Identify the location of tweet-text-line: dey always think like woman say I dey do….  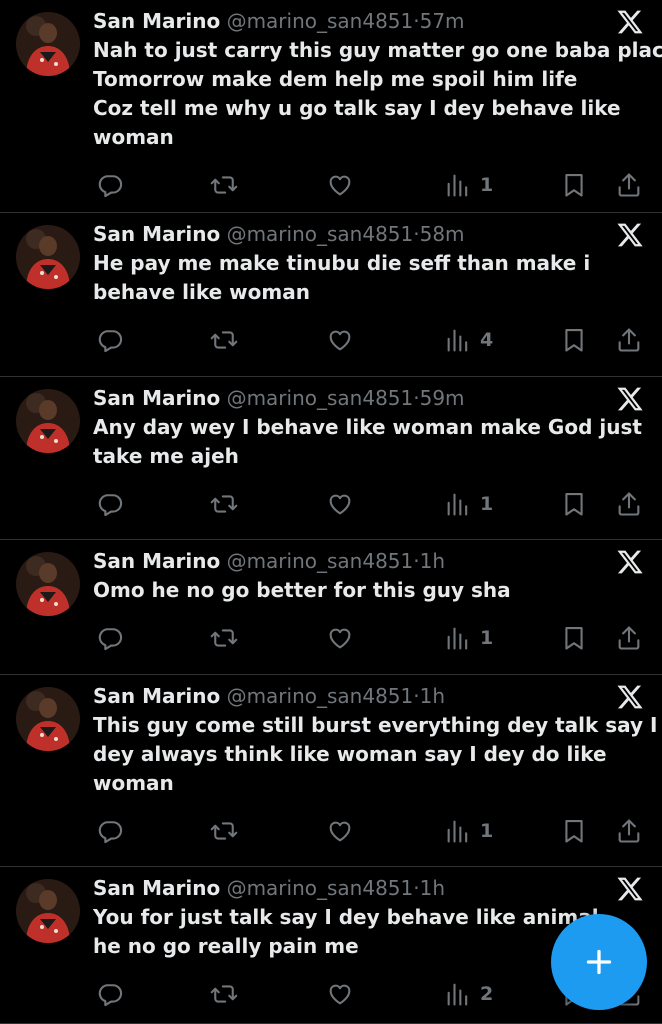
(350, 754).